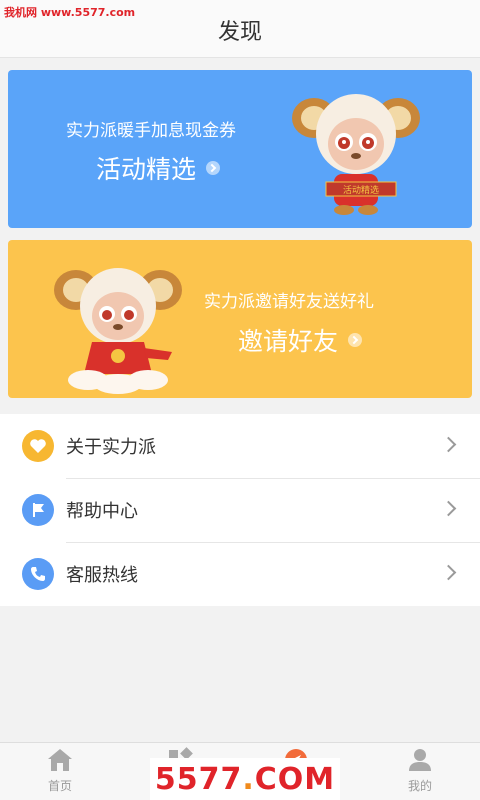 The width and height of the screenshot is (480, 800). I want to click on tab-mine: 我的, so click(420, 770).